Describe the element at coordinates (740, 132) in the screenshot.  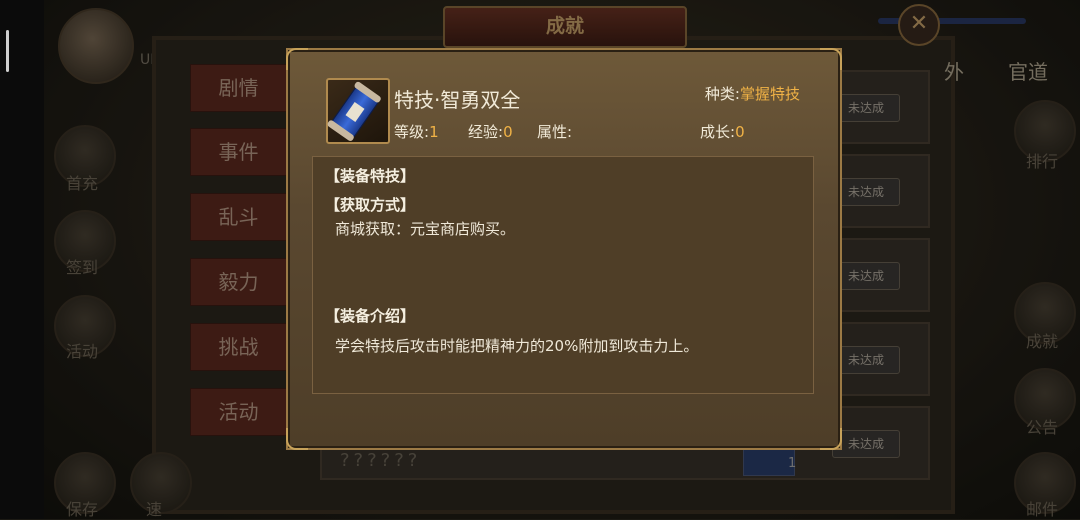
I see `growth-value: 0` at that location.